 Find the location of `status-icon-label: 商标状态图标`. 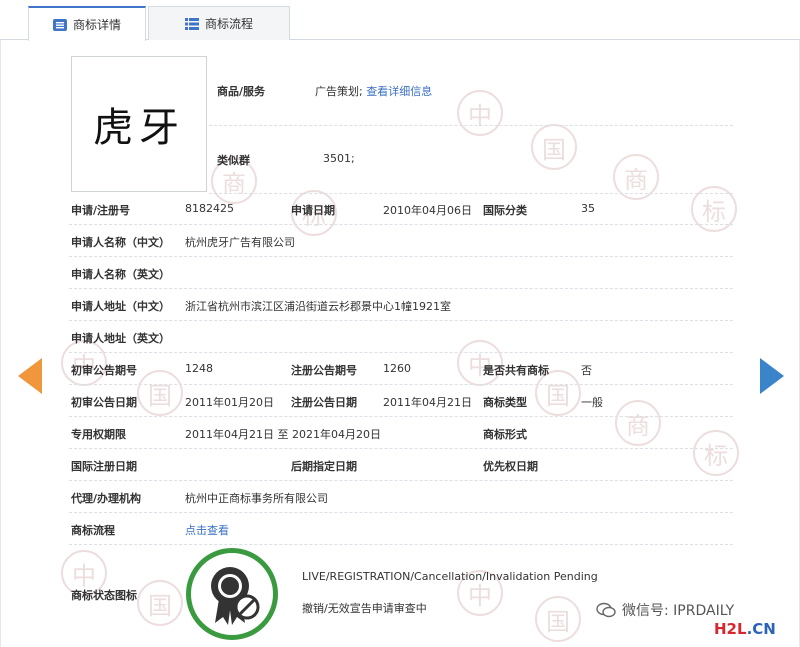

status-icon-label: 商标状态图标 is located at coordinates (104, 595).